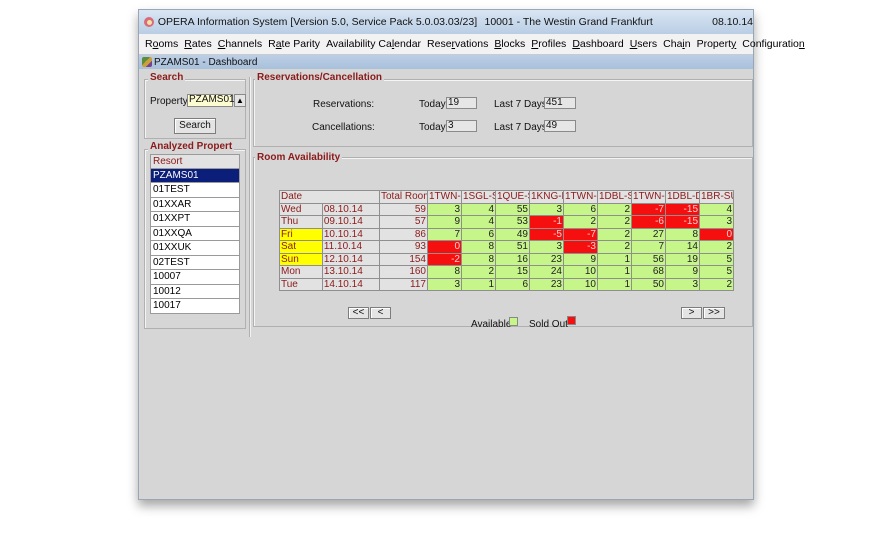 Image resolution: width=880 pixels, height=533 pixels. Describe the element at coordinates (512, 272) in the screenshot. I see `availability-cell: 15` at that location.